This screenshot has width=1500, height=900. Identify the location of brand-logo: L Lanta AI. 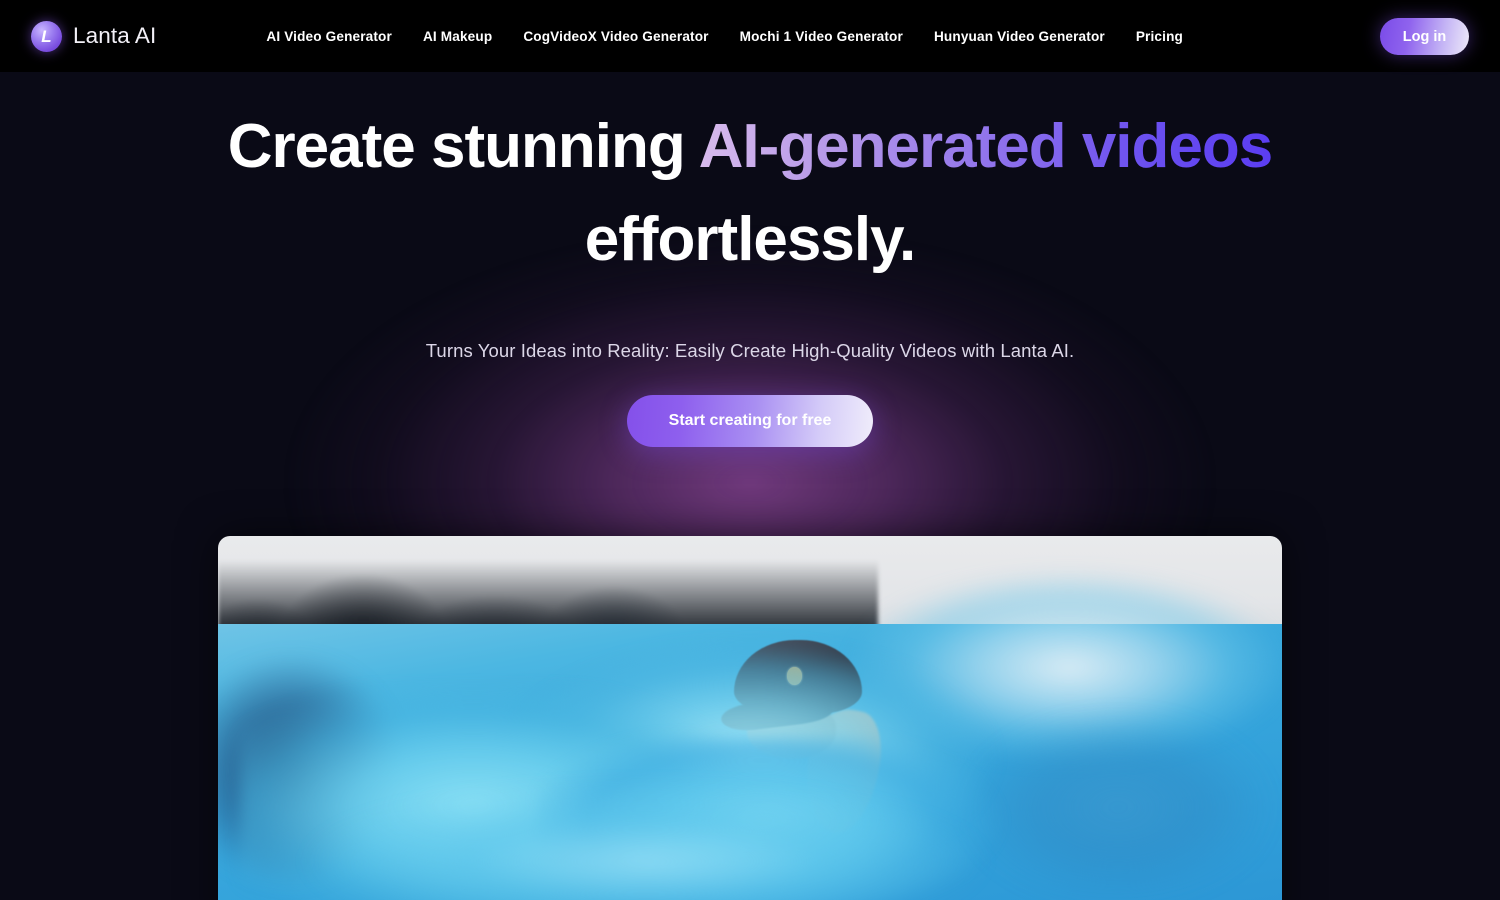
(94, 36).